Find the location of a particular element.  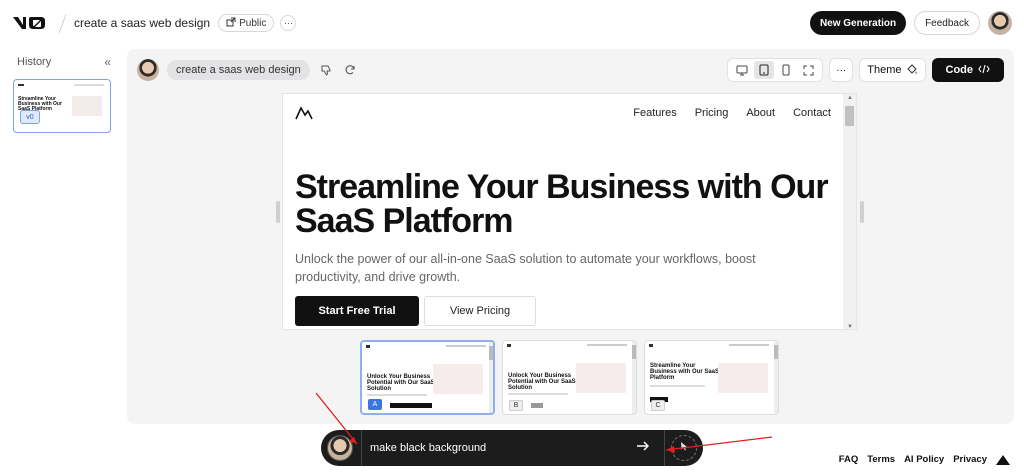

version-badge: v0 is located at coordinates (30, 117).